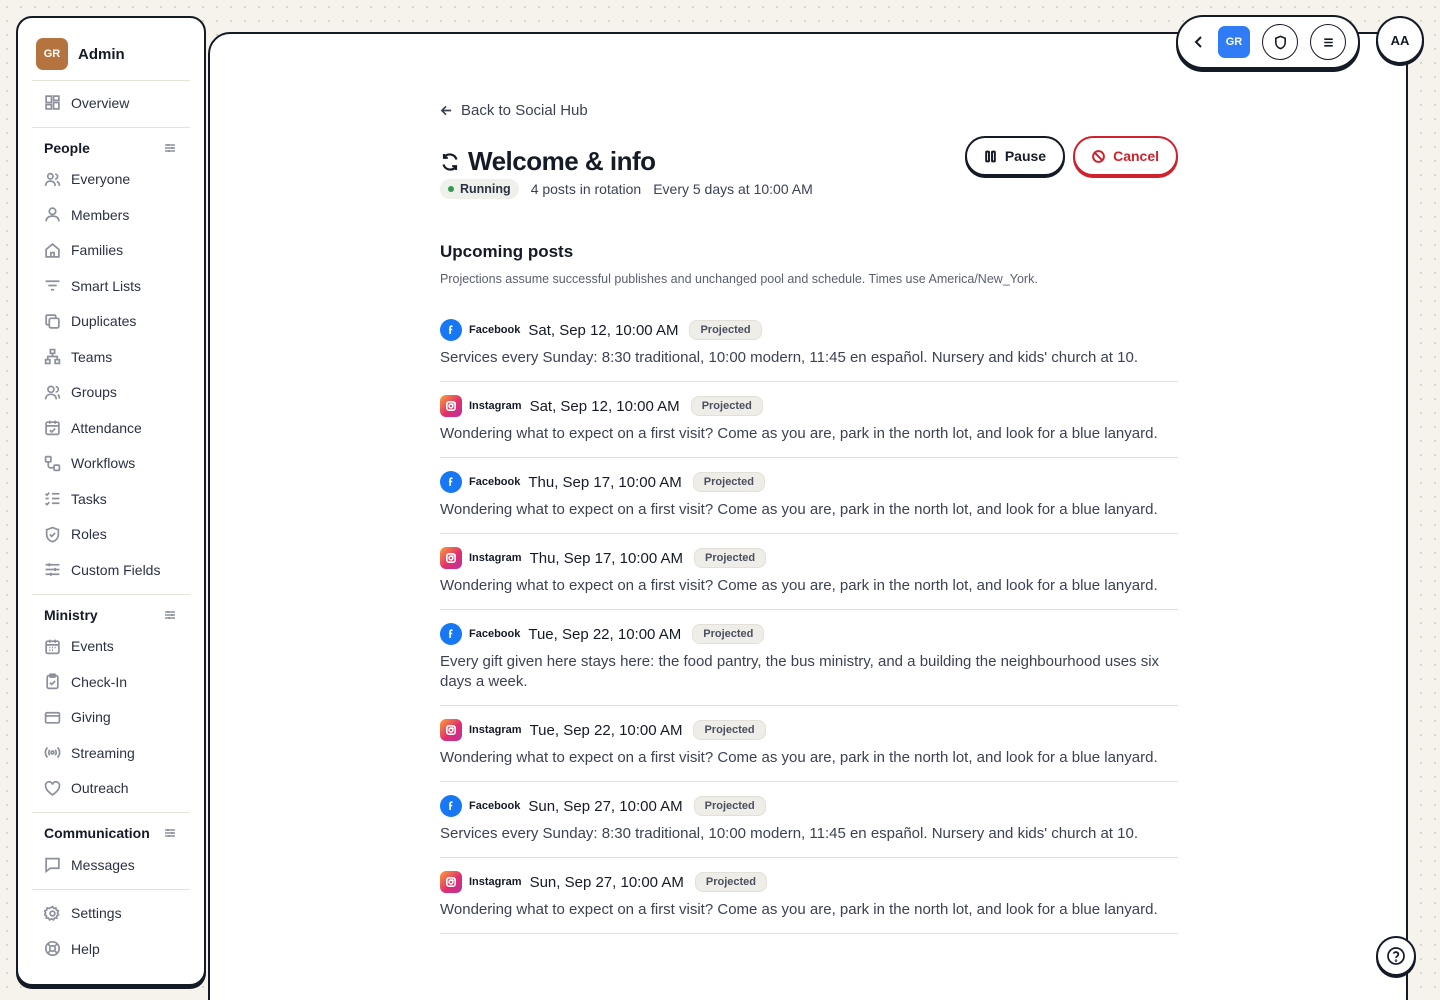 This screenshot has width=1440, height=1000. Describe the element at coordinates (92, 646) in the screenshot. I see `sidebar-item-label: Events` at that location.